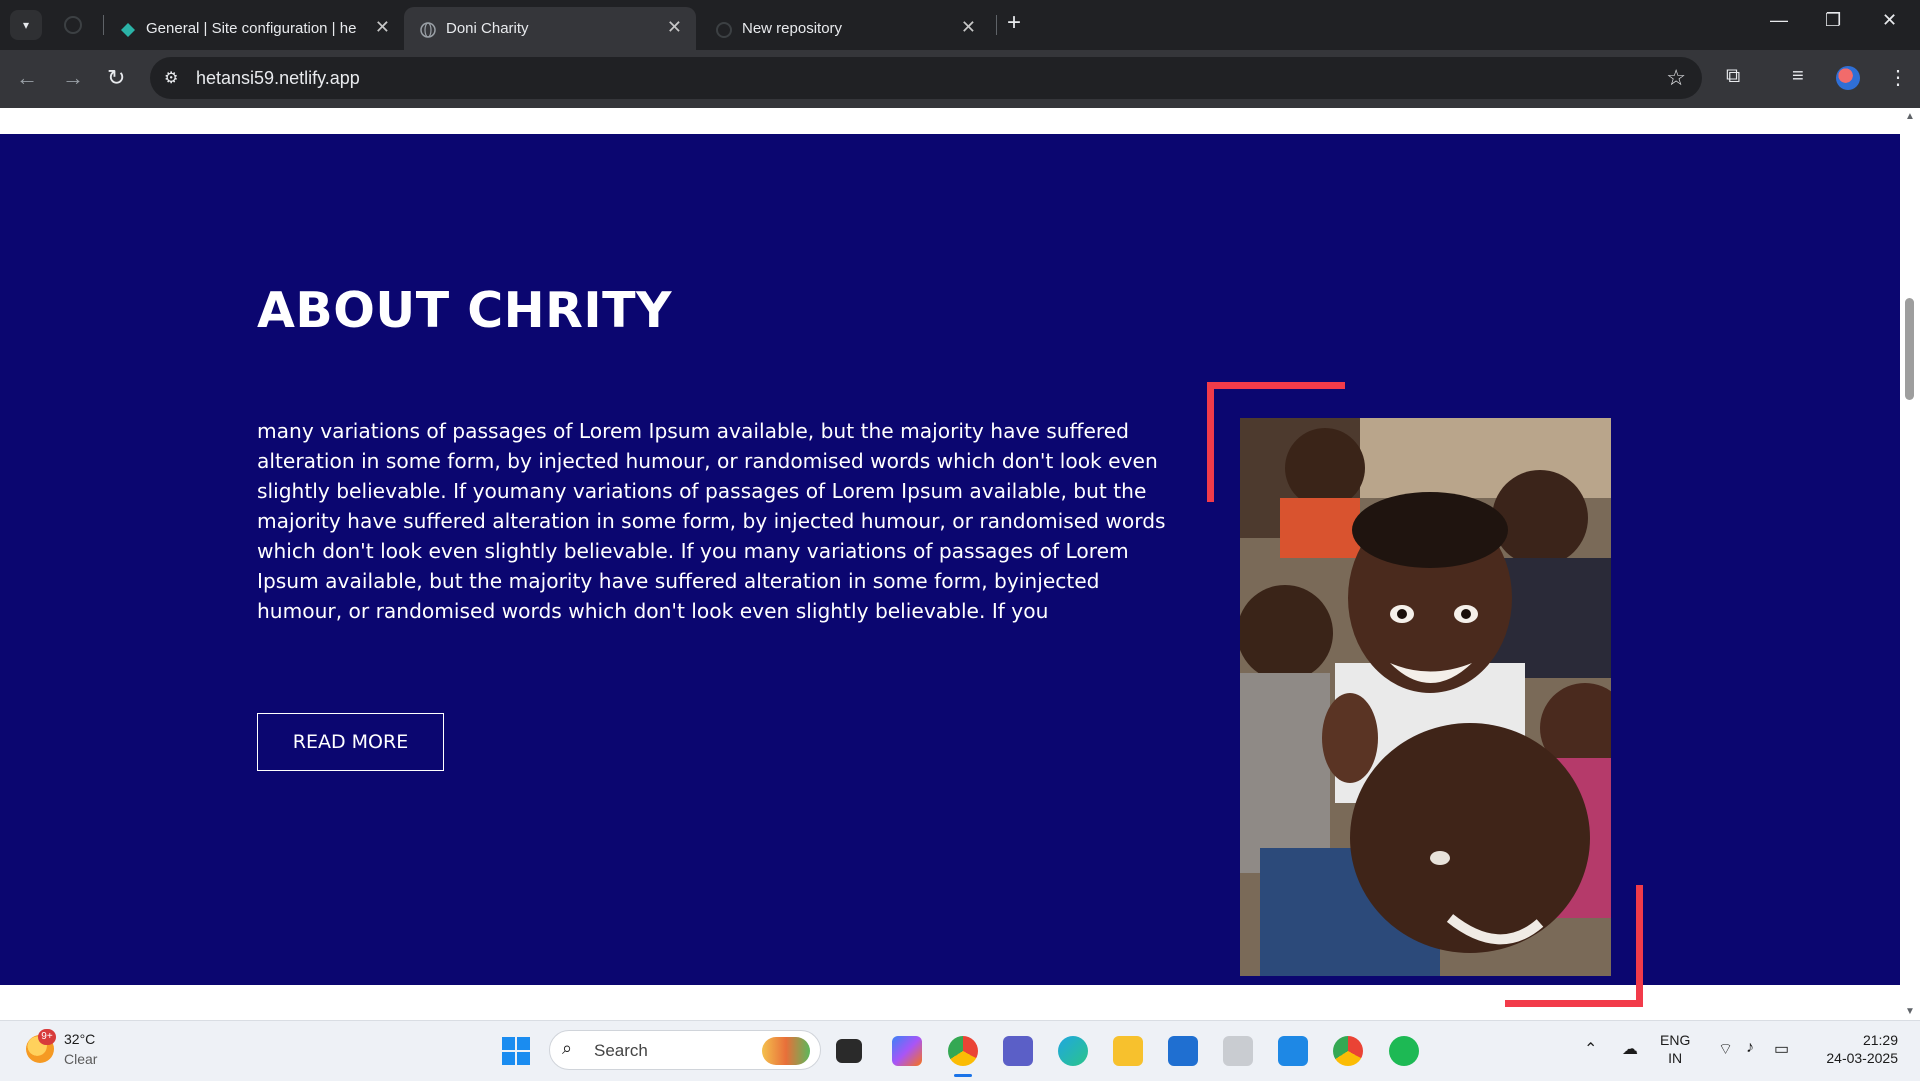 This screenshot has width=1920, height=1081. Describe the element at coordinates (1675, 1040) in the screenshot. I see `lang-code: ENG` at that location.